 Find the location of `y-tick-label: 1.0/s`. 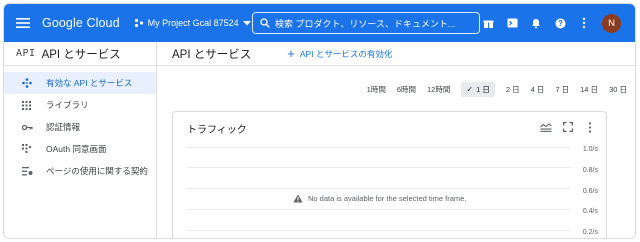

y-tick-label: 1.0/s is located at coordinates (590, 149).